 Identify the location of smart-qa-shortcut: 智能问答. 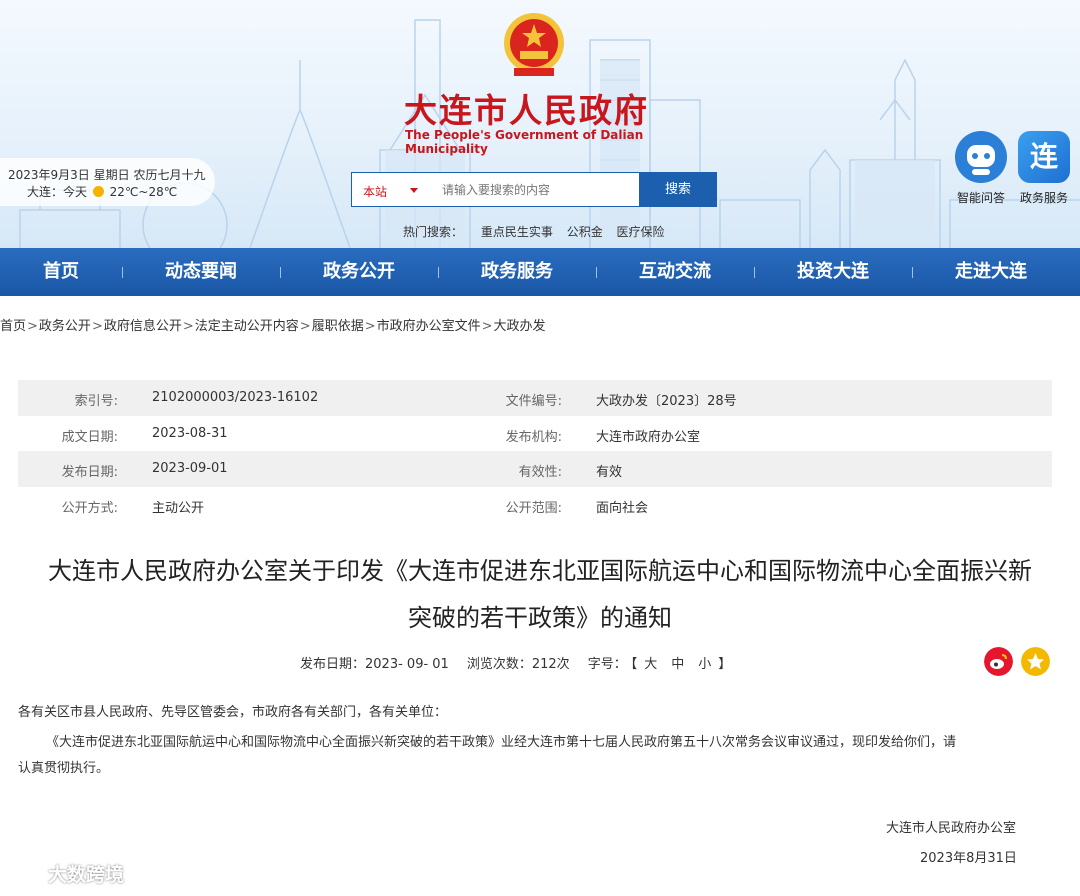
(981, 168).